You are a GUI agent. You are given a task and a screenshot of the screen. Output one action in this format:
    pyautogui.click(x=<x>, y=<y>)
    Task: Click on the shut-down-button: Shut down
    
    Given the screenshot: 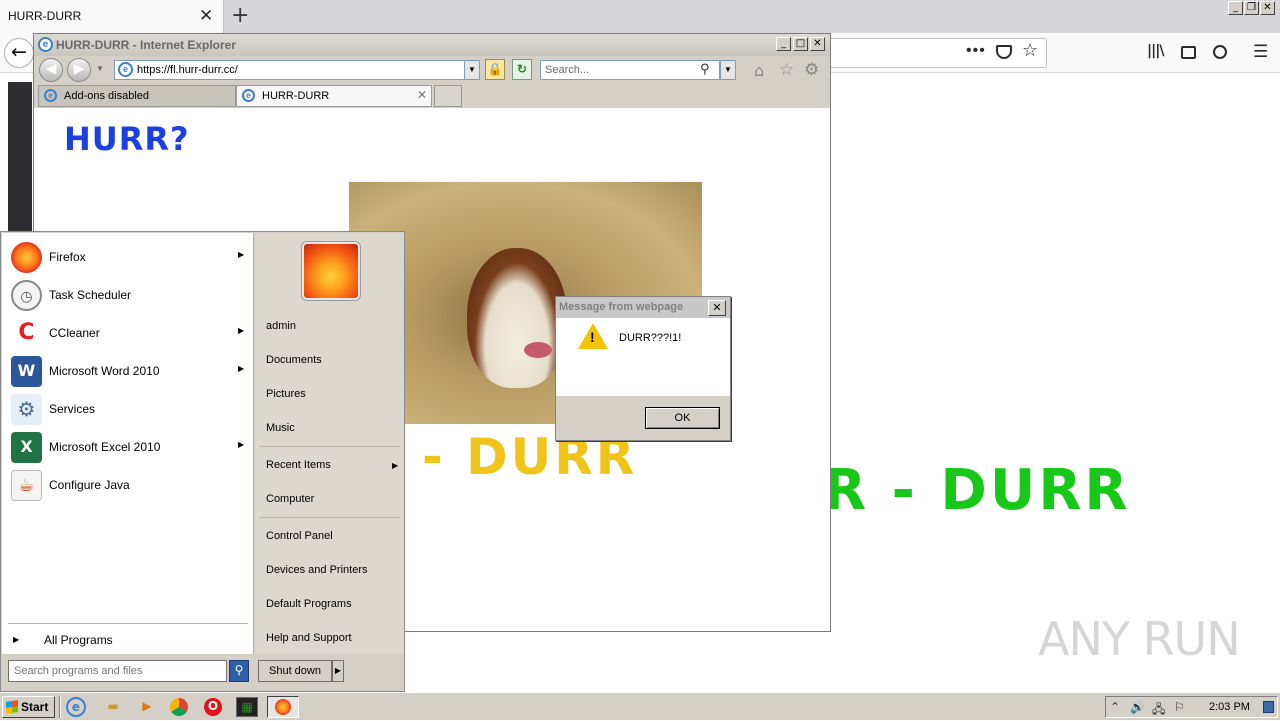 What is the action you would take?
    pyautogui.click(x=295, y=671)
    